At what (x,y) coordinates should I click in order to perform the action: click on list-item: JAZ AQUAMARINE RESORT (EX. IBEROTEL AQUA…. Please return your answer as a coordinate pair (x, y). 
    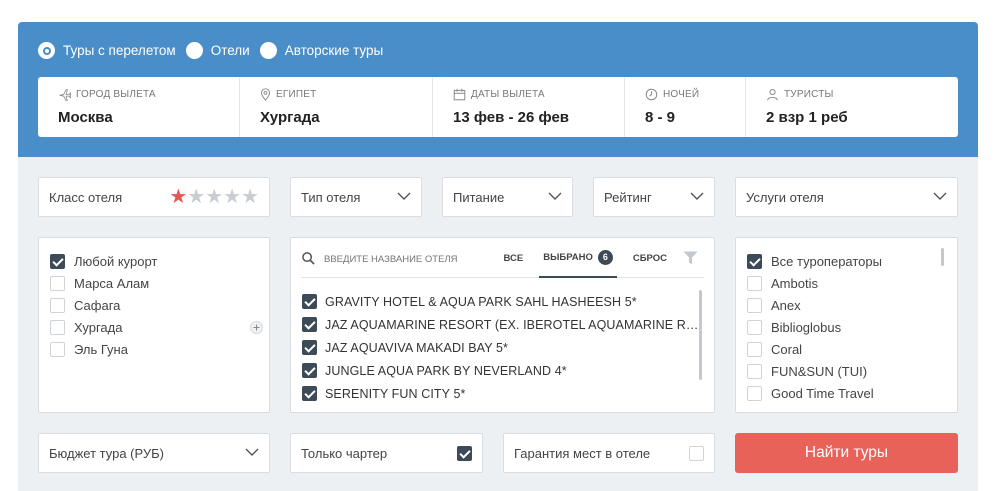
    Looking at the image, I should click on (501, 324).